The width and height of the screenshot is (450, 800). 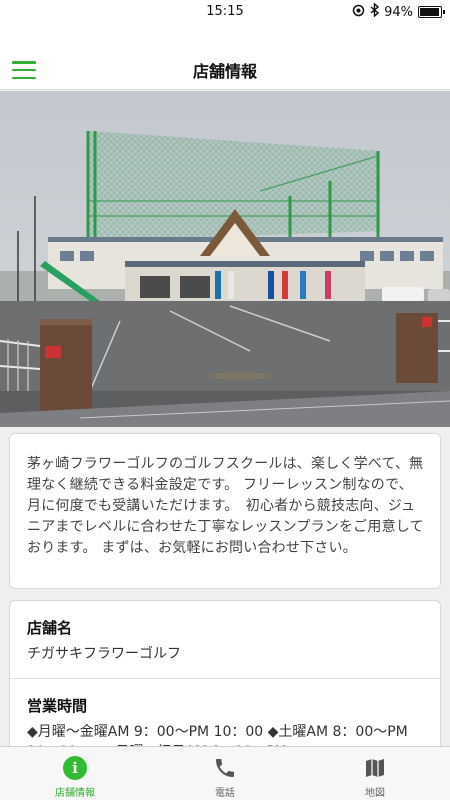 I want to click on status-right-group: 94%, so click(x=398, y=11).